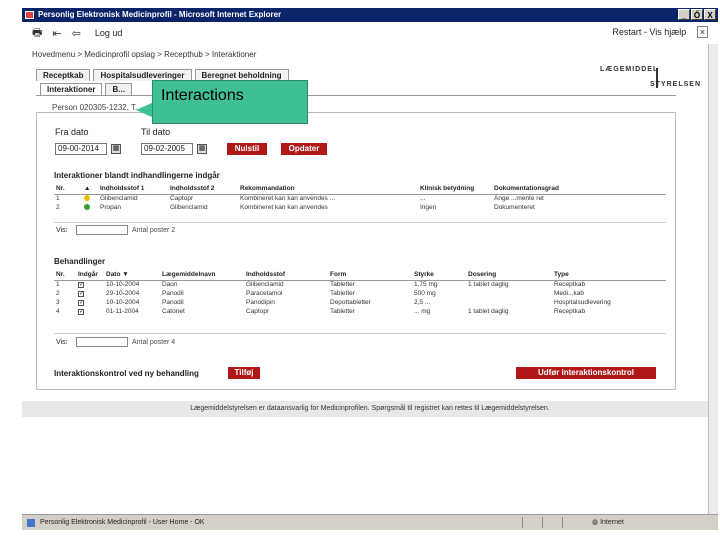 The width and height of the screenshot is (720, 540). What do you see at coordinates (596, 522) in the screenshot?
I see `globe-icon: ◍` at bounding box center [596, 522].